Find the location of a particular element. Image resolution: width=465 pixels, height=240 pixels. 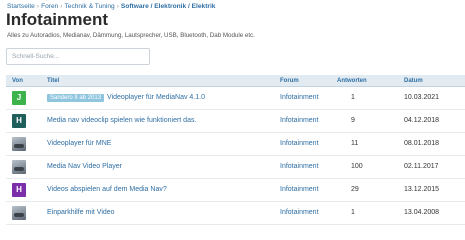

thread-title-cell: Videoplayer für MNE is located at coordinates (79, 143).